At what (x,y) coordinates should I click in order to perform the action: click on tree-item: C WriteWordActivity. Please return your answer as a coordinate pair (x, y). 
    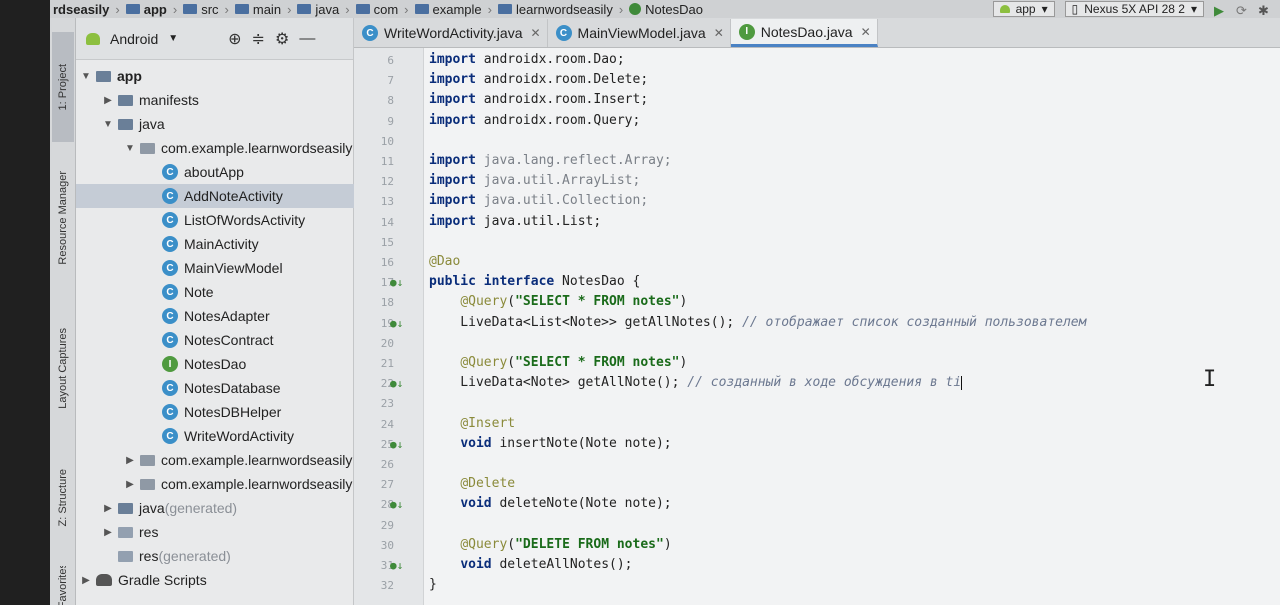
    Looking at the image, I should click on (215, 436).